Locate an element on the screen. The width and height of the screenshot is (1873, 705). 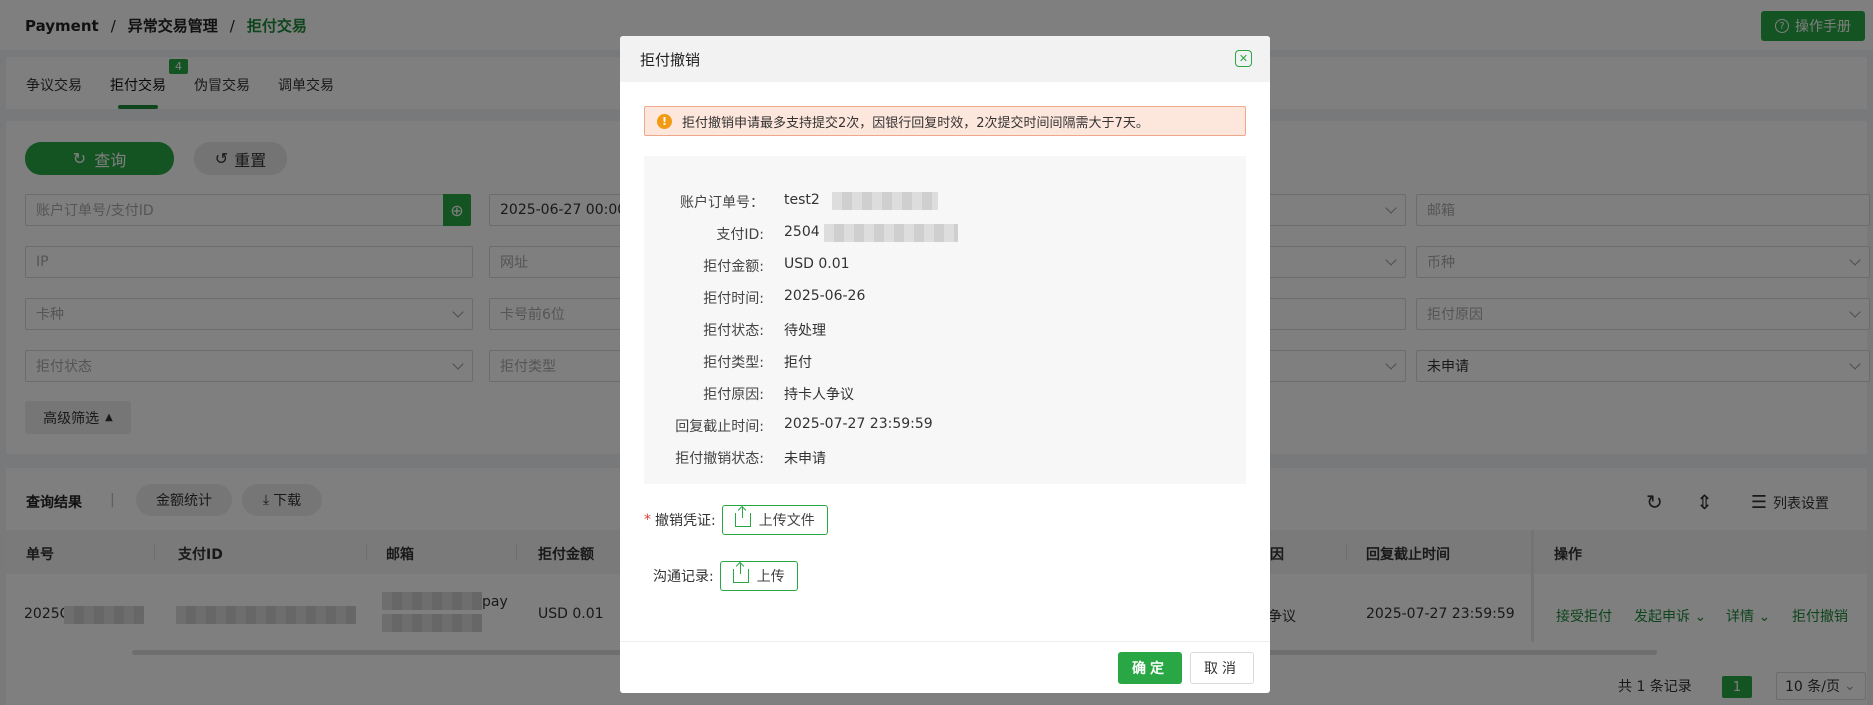
info-row-status: 拒付状态: 待处理 is located at coordinates (764, 331).